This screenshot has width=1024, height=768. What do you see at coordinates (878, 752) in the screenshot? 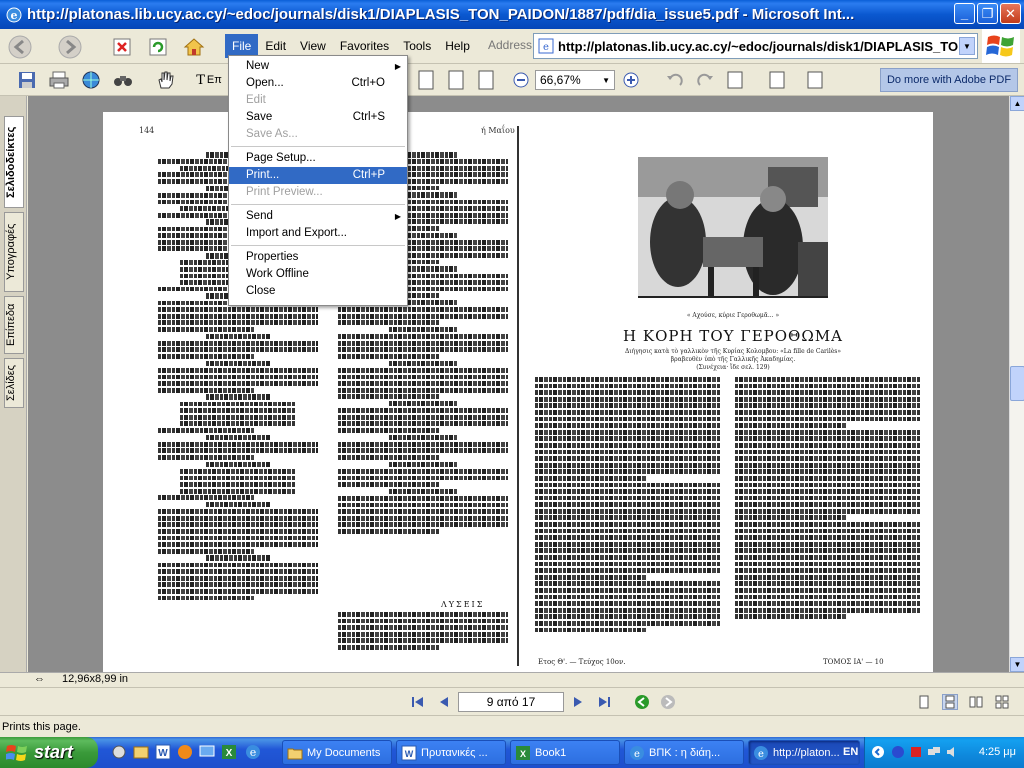
I see `tray-chevron-icon` at bounding box center [878, 752].